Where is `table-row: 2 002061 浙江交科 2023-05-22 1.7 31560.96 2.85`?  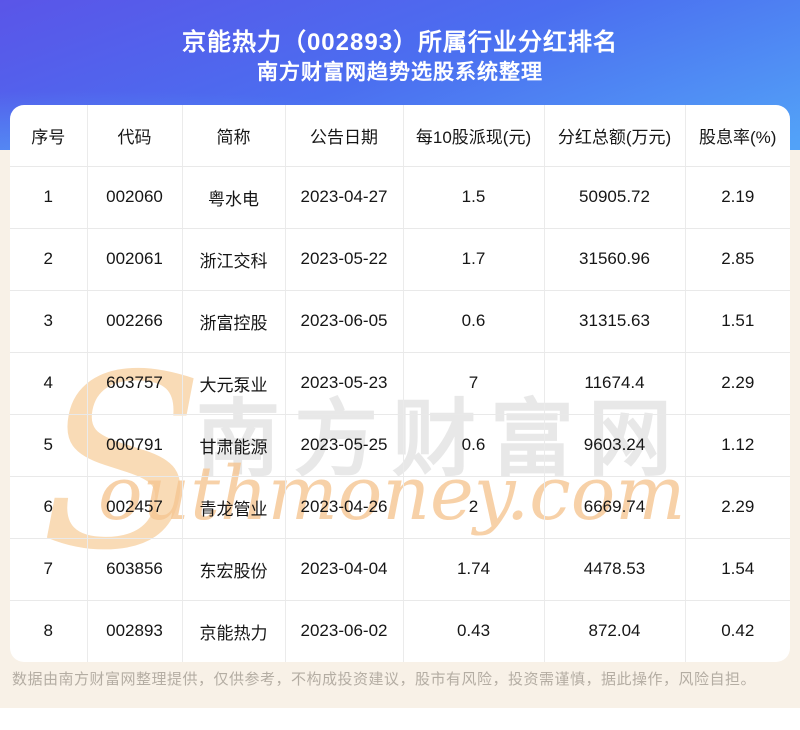 table-row: 2 002061 浙江交科 2023-05-22 1.7 31560.96 2.85 is located at coordinates (400, 259).